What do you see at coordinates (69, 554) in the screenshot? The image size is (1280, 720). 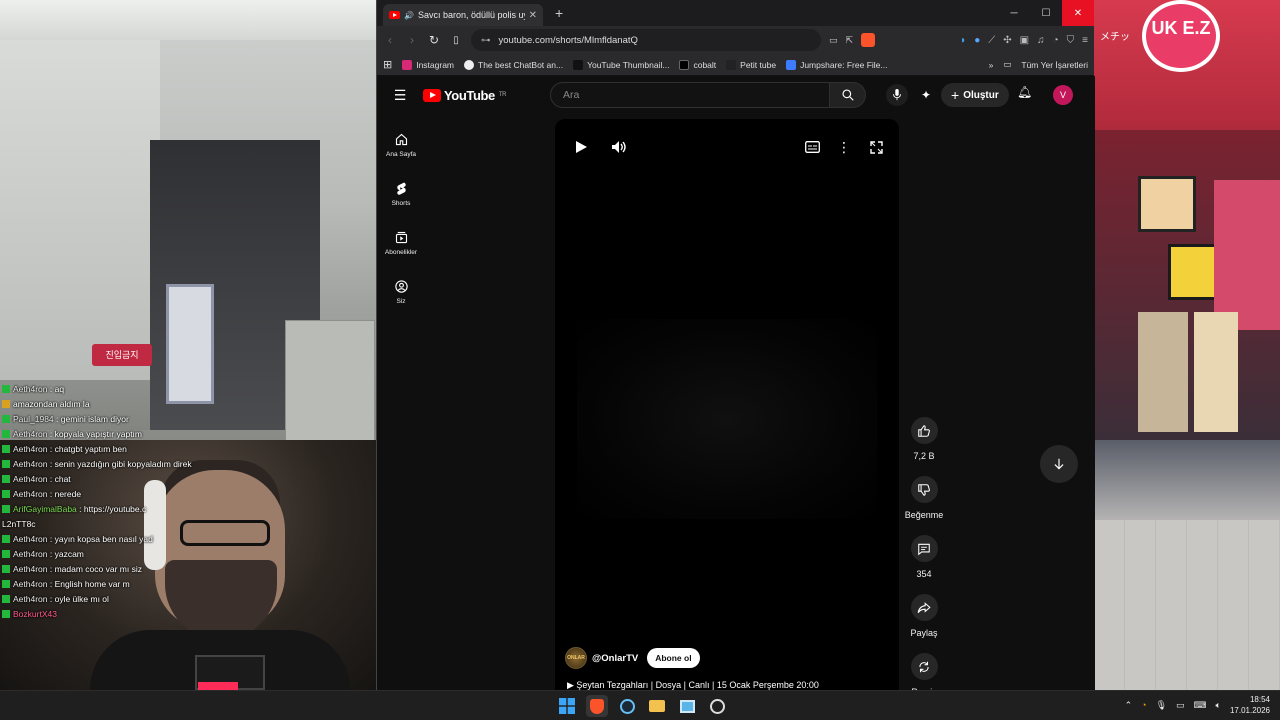 I see `chat-text: yazcam` at bounding box center [69, 554].